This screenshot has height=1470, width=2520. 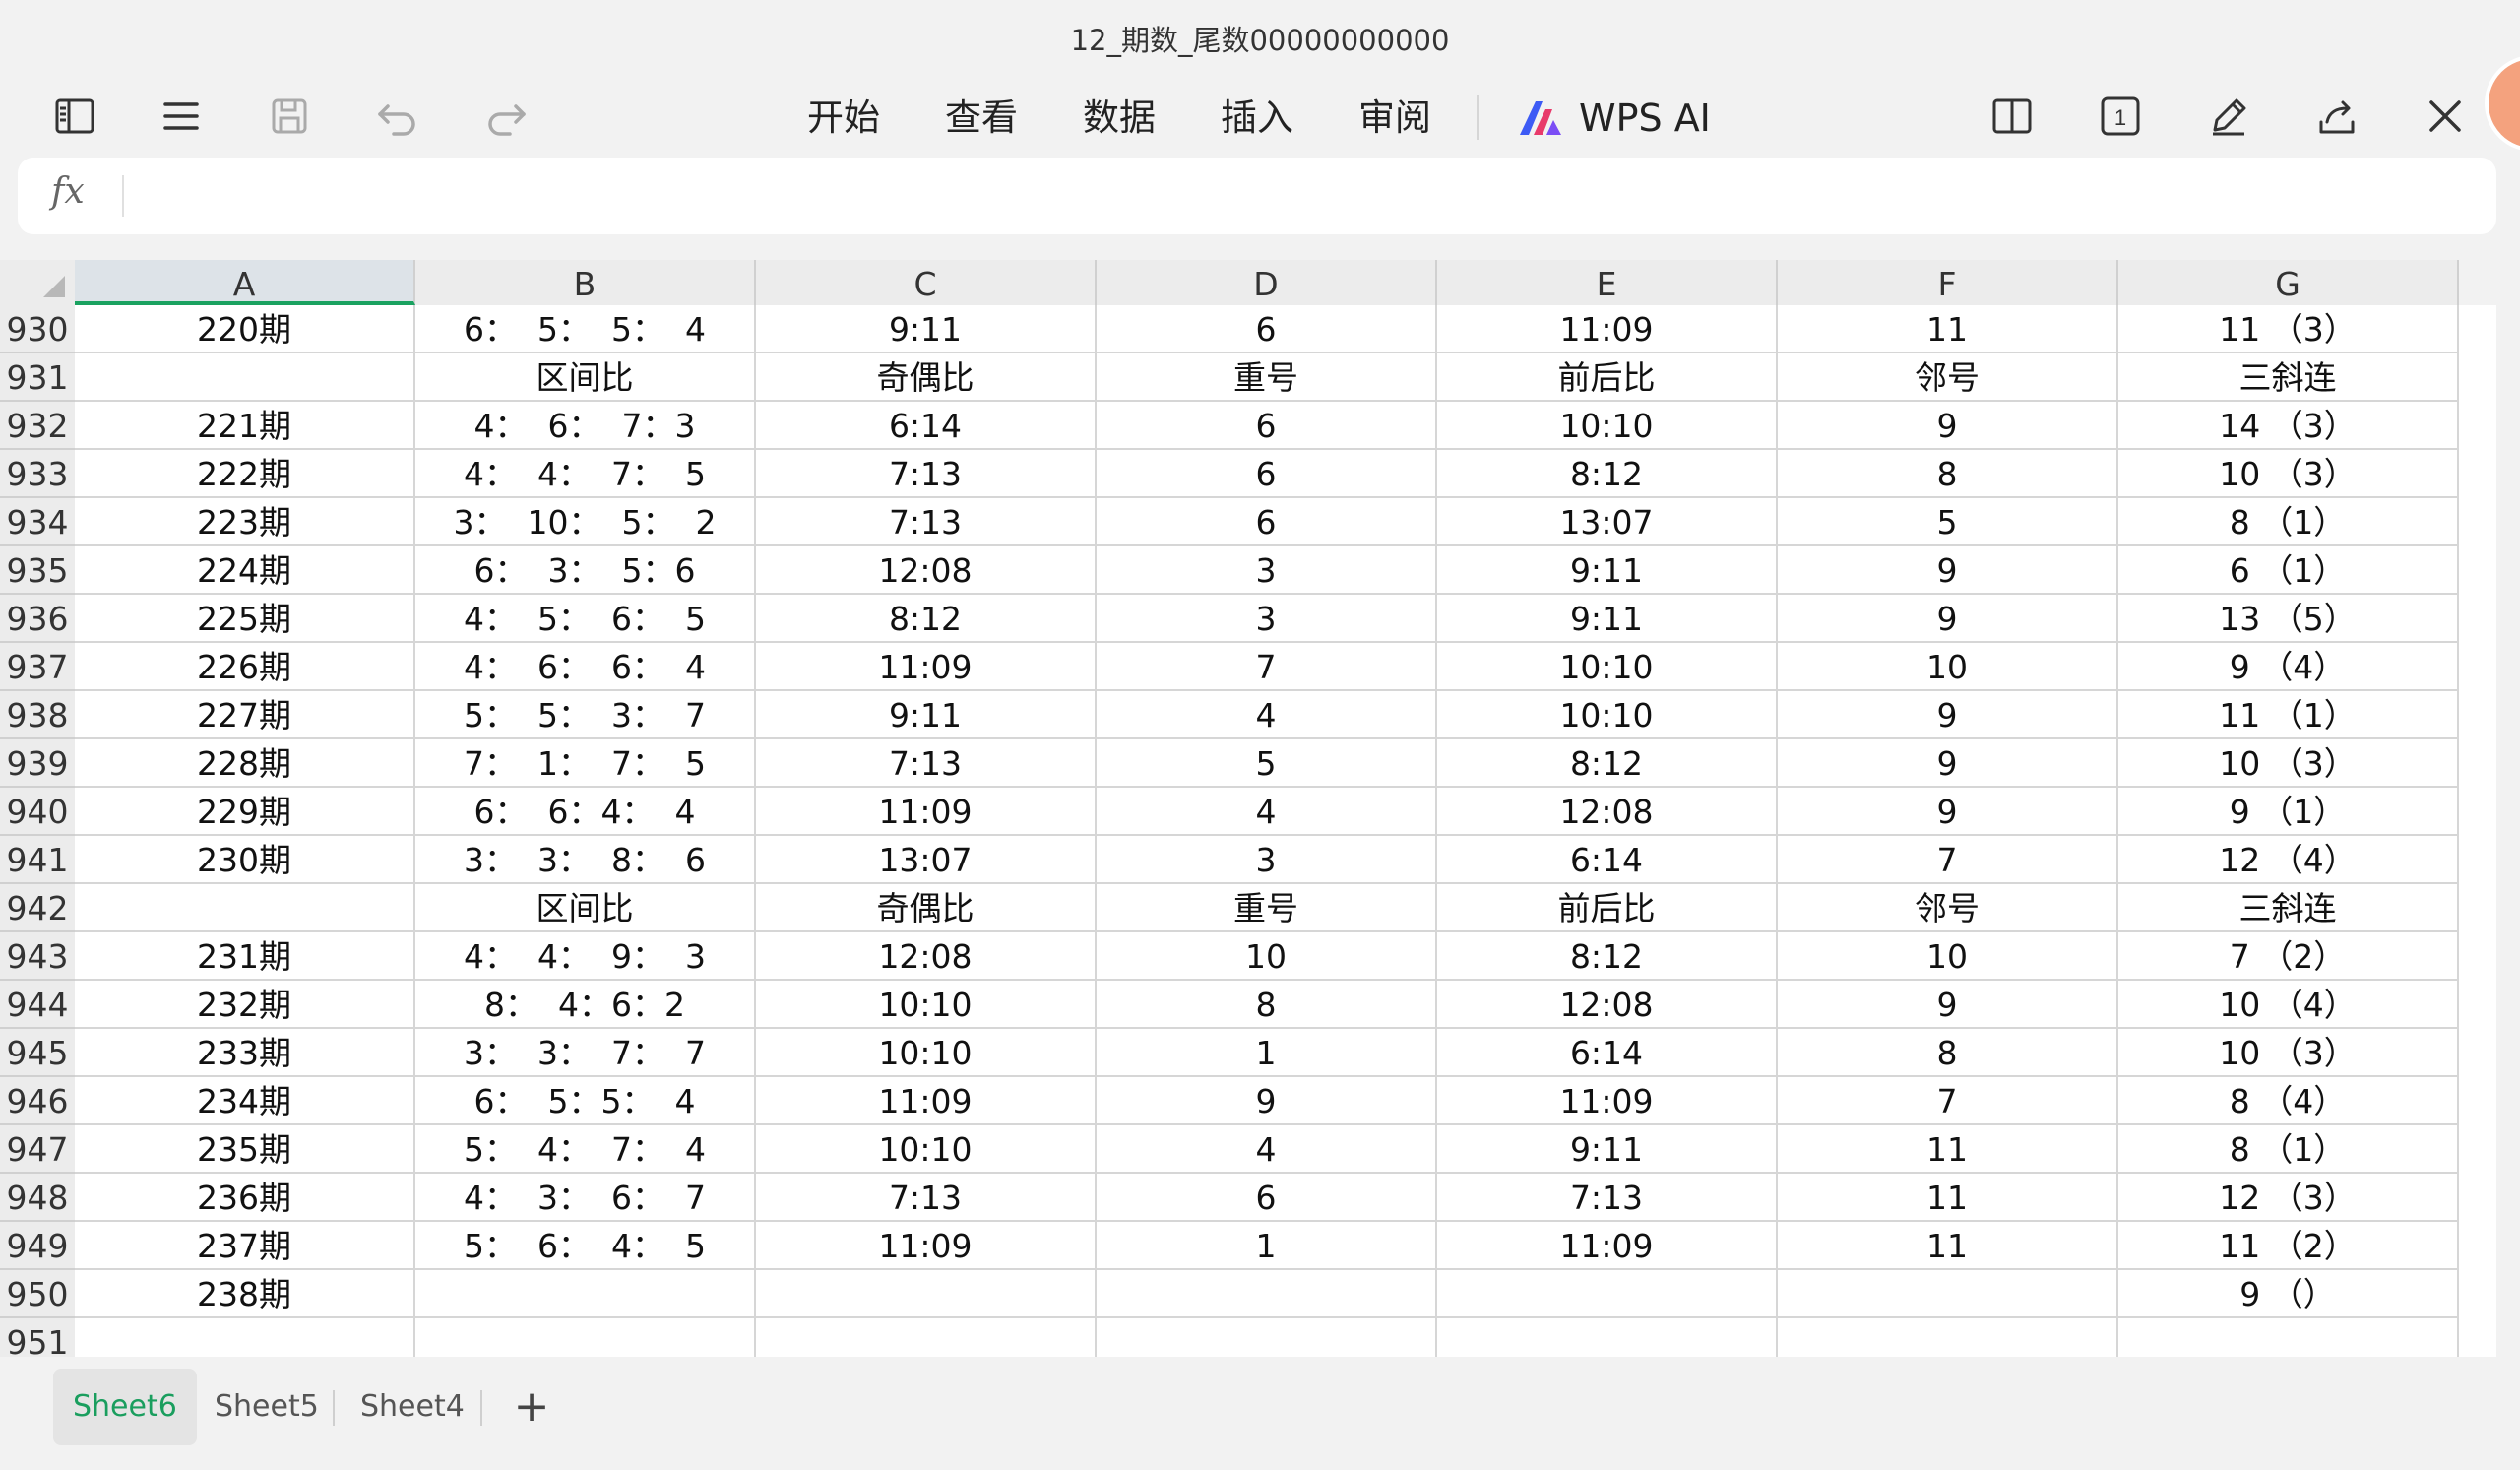 I want to click on cell-c946: 11:09, so click(x=926, y=1101).